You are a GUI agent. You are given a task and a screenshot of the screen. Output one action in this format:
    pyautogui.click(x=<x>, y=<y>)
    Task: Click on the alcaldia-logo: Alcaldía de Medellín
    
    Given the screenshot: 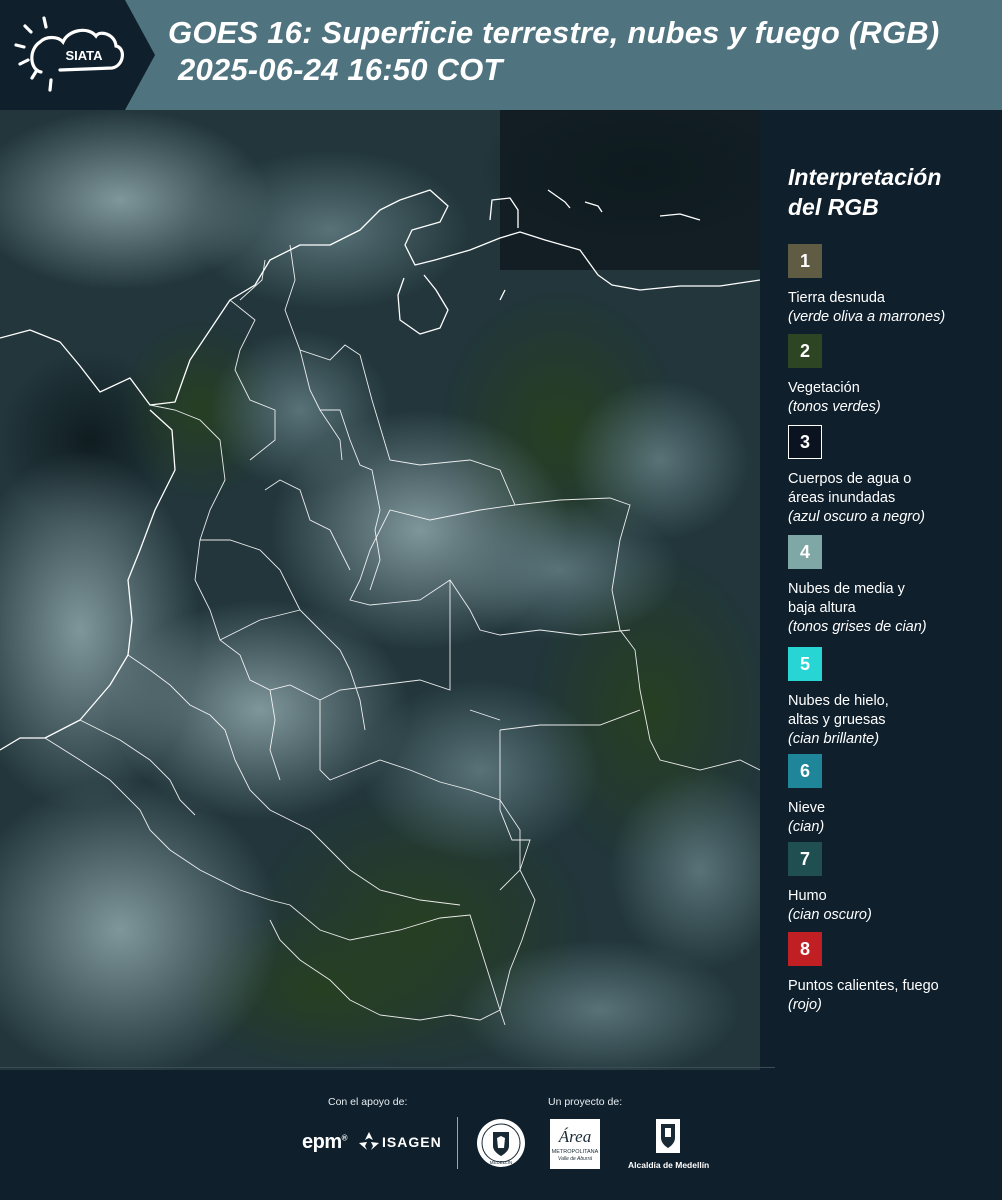 What is the action you would take?
    pyautogui.click(x=669, y=1144)
    